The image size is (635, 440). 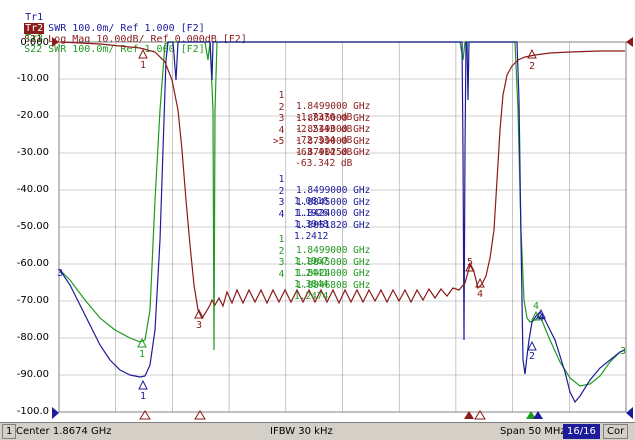 I want to click on trace-count-badge: 16/16, so click(x=581, y=431).